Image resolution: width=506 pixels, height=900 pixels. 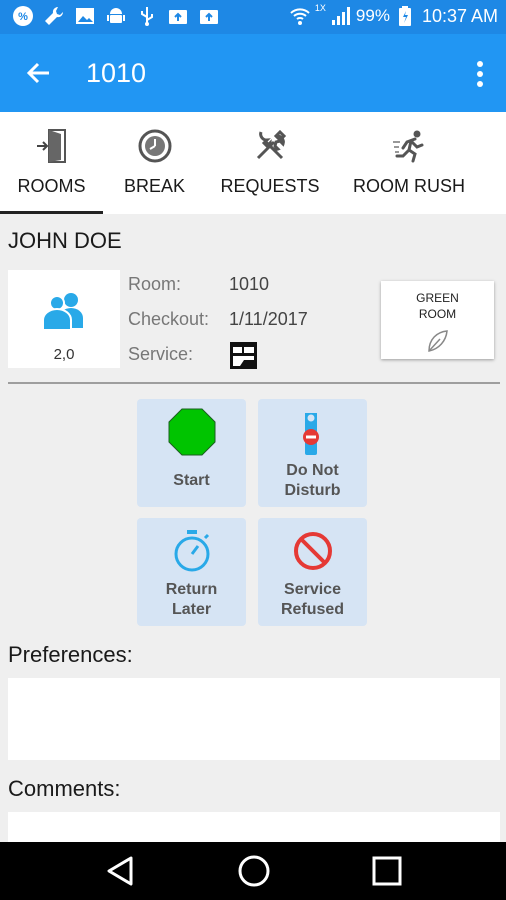 I want to click on clock-icon, so click(x=155, y=146).